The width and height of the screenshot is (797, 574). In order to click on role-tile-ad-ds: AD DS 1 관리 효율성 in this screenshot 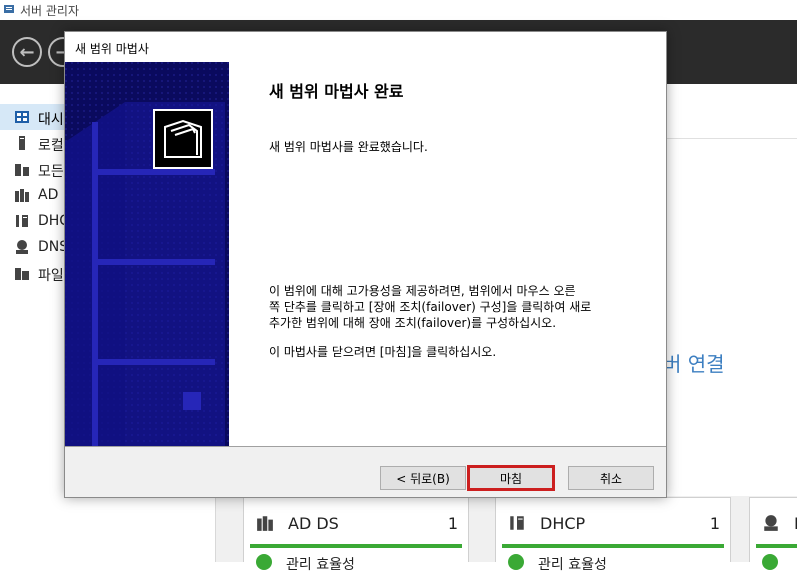, I will do `click(356, 535)`.